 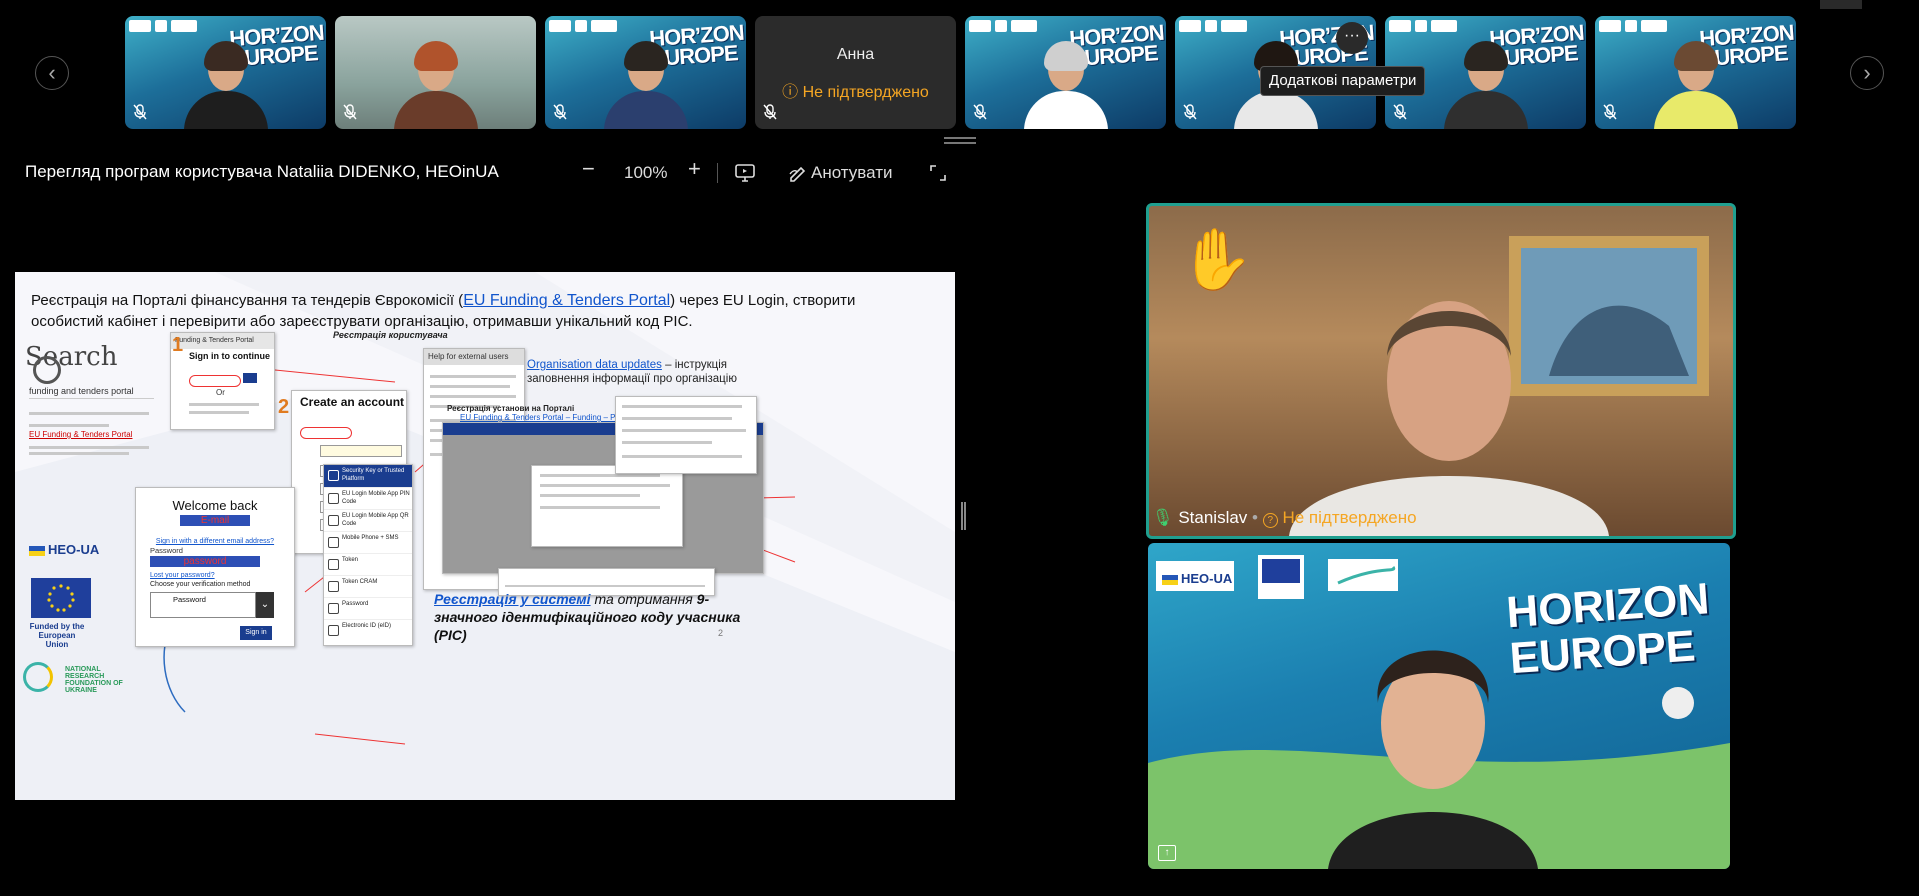 I want to click on annotate-button: Анотувати, so click(x=852, y=173).